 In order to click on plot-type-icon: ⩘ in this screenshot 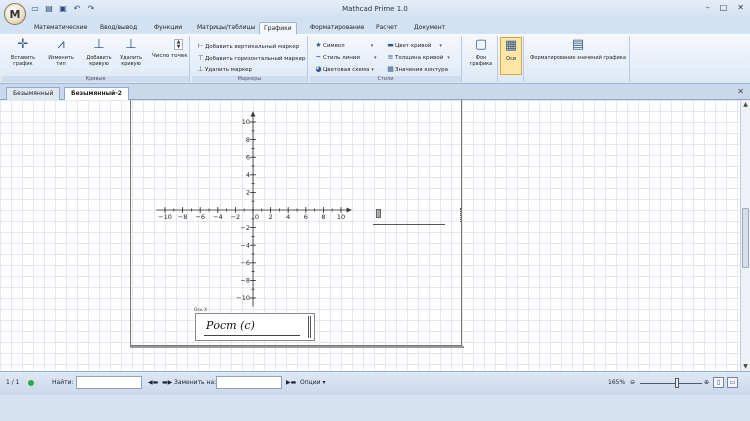, I will do `click(61, 44)`.